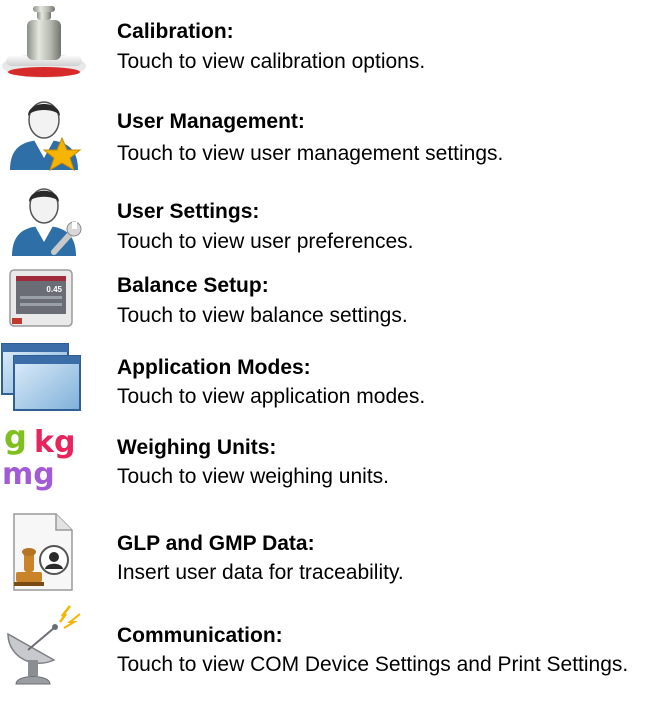 The width and height of the screenshot is (654, 710). Describe the element at coordinates (262, 315) in the screenshot. I see `item-description: Touch to view balance settings.` at that location.